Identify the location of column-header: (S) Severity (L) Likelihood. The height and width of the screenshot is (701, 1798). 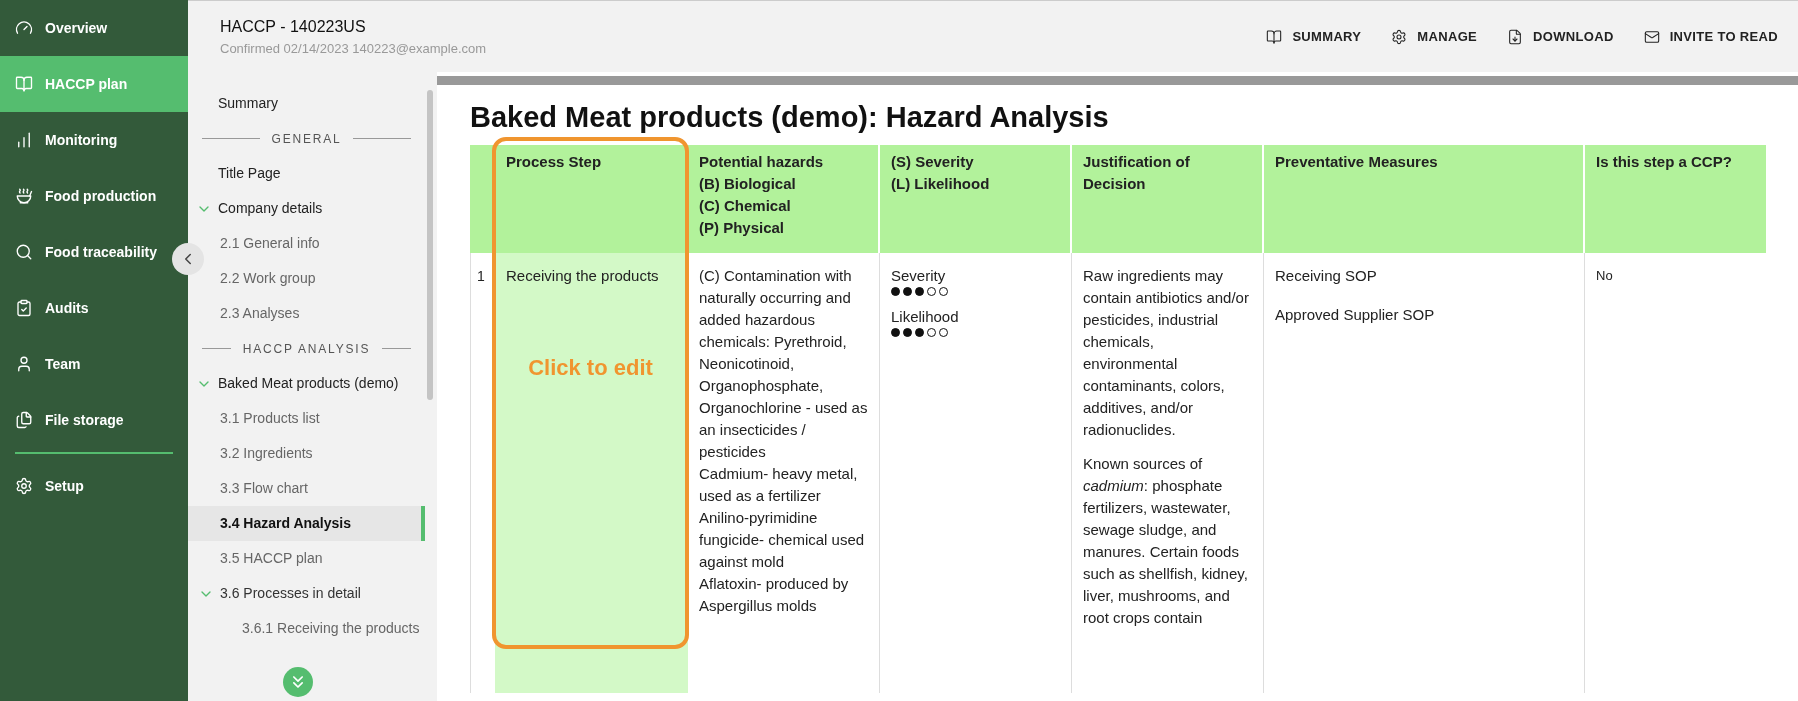
(976, 199).